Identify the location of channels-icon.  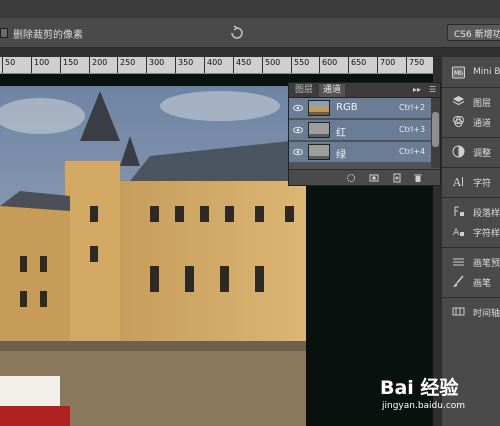
(458, 121).